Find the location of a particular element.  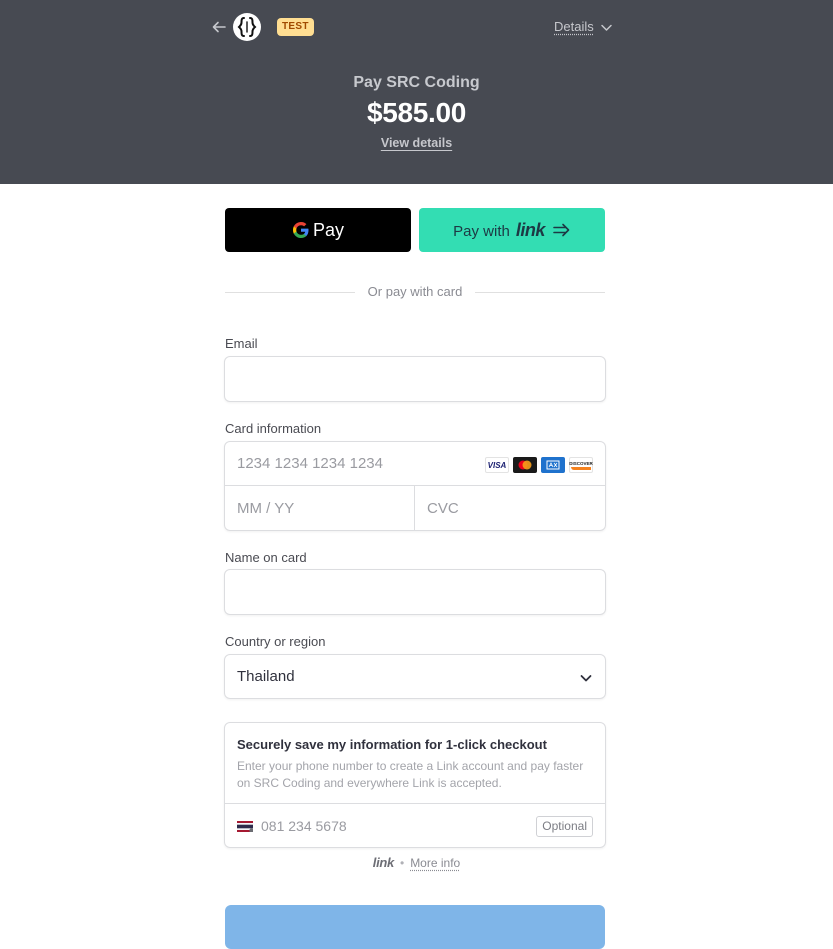

link-footer: link • More info is located at coordinates (416, 862).